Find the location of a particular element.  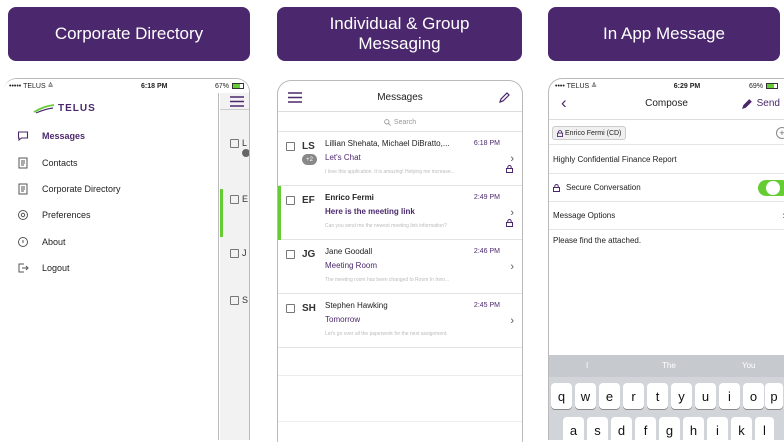

chevron-right-icon: › is located at coordinates (512, 213).